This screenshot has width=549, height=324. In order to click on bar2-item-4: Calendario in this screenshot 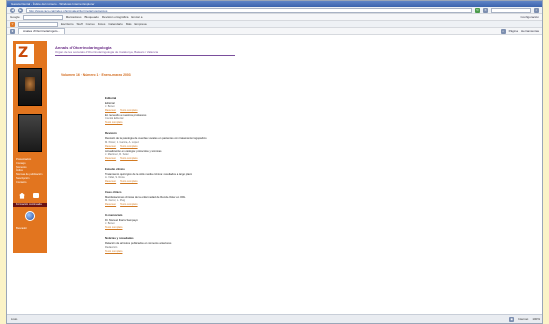, I will do `click(115, 24)`.